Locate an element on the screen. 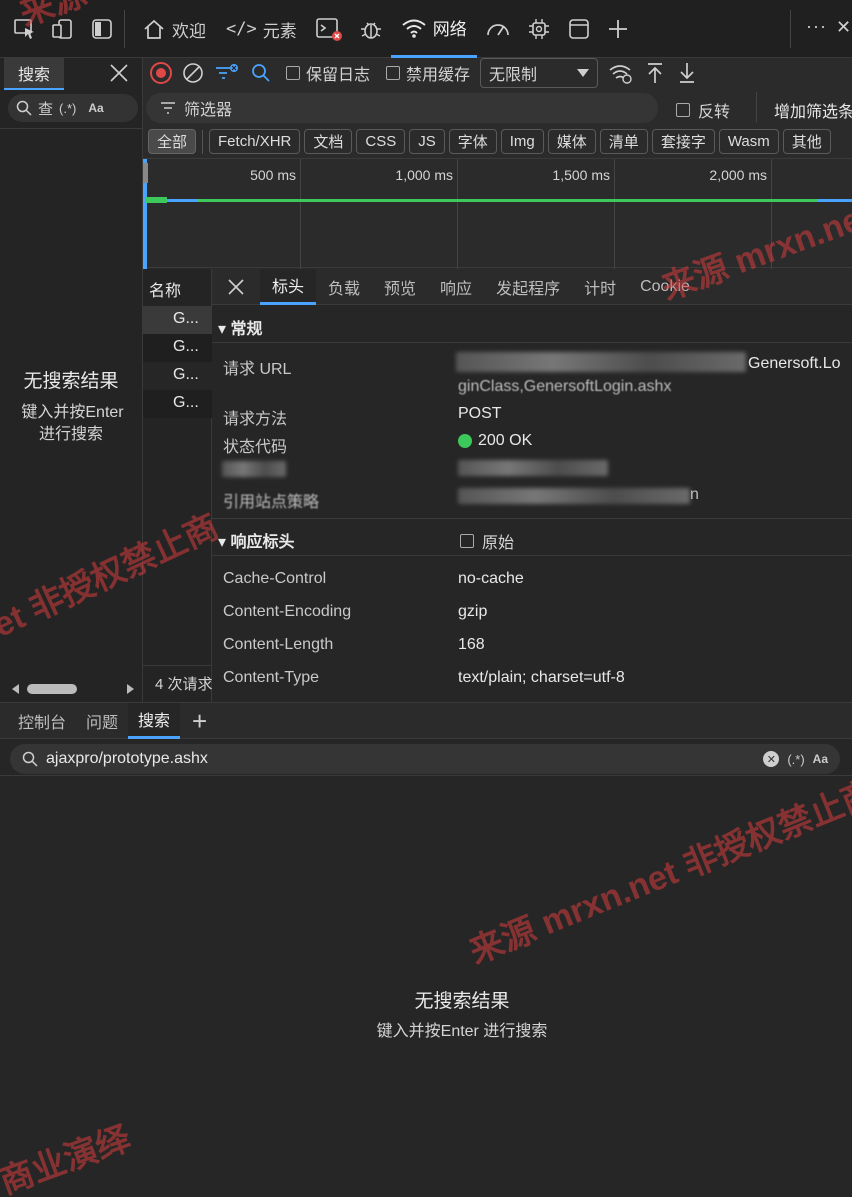 The width and height of the screenshot is (852, 1197). raw-box is located at coordinates (467, 541).